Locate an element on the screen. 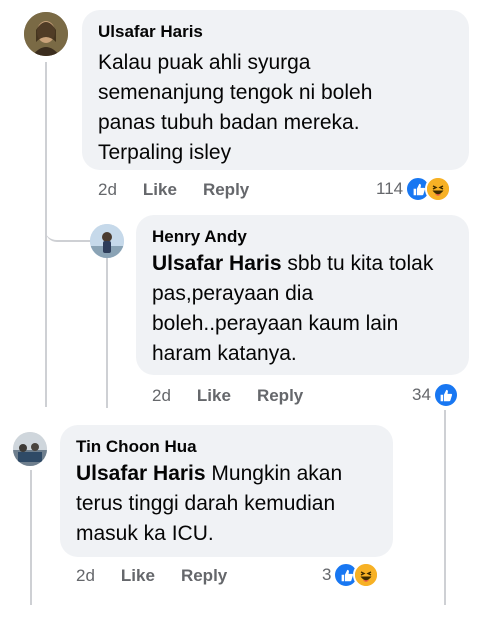  avatar-tin-choon-hua is located at coordinates (30, 449).